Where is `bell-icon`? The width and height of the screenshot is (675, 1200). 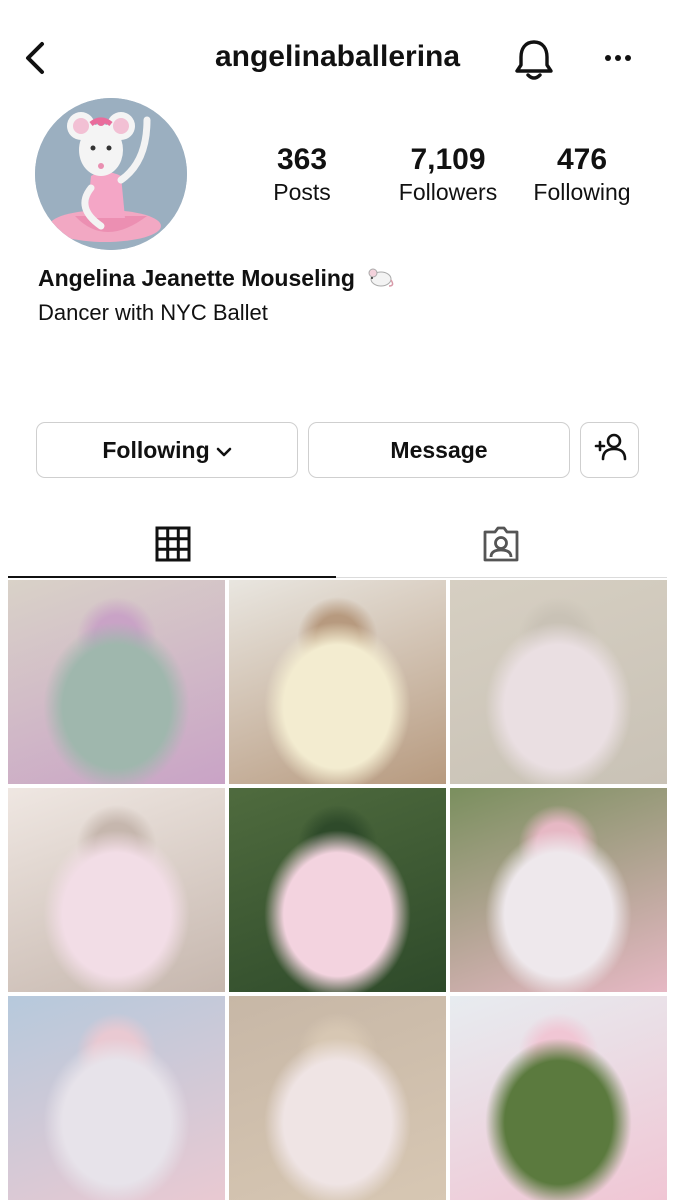
bell-icon is located at coordinates (534, 59).